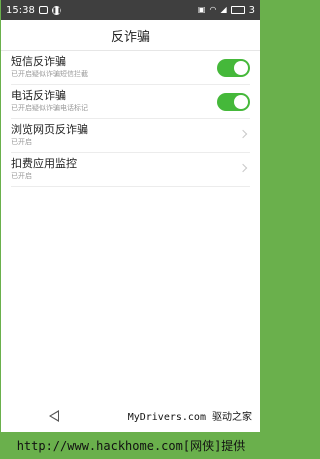 The width and height of the screenshot is (320, 459). Describe the element at coordinates (237, 10) in the screenshot. I see `battery-icon` at that location.